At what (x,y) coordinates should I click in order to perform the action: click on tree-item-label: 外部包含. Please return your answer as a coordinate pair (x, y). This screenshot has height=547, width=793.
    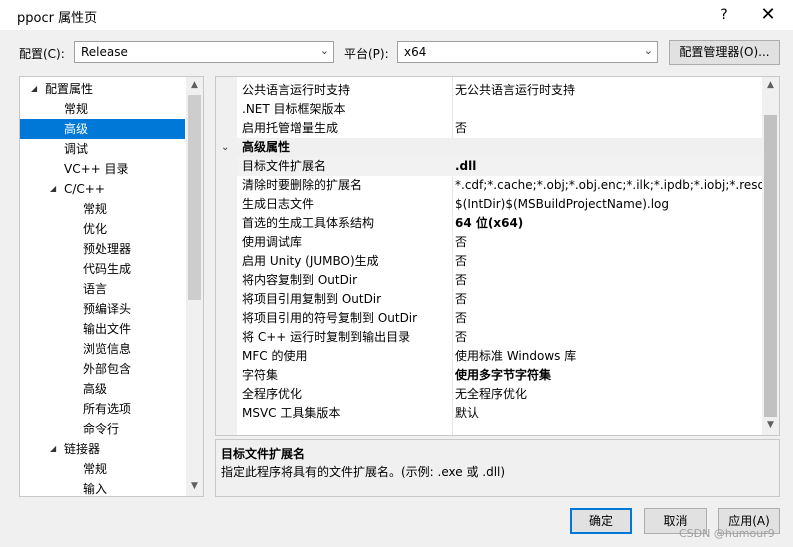
    Looking at the image, I should click on (107, 369).